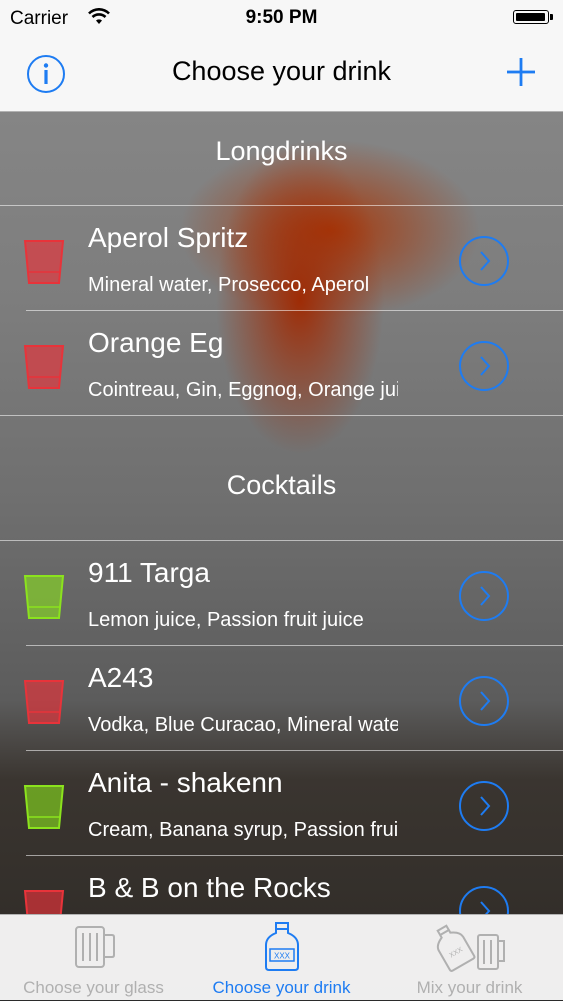 Image resolution: width=563 pixels, height=1001 pixels. I want to click on drink-title: 911 Targa, so click(149, 572).